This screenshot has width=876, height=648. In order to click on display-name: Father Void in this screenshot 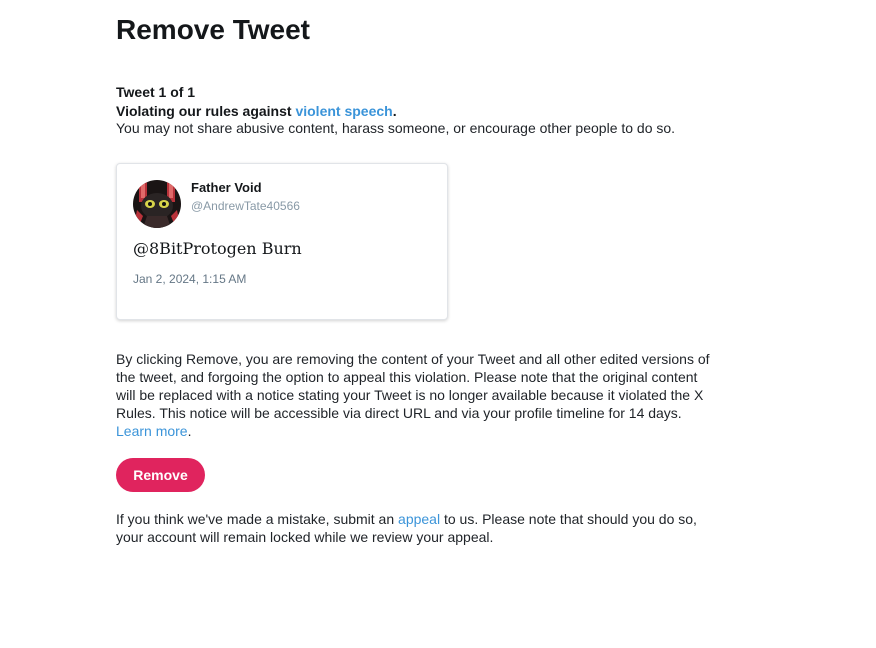, I will do `click(226, 187)`.